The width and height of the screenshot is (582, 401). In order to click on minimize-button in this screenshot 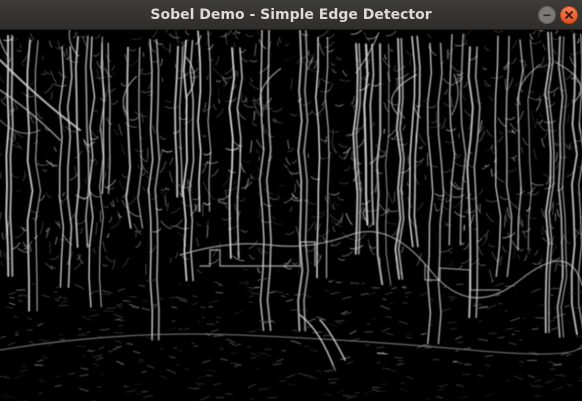, I will do `click(547, 15)`.